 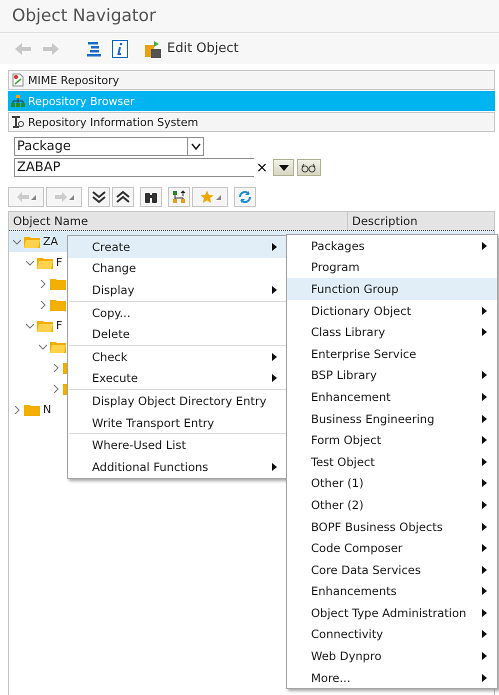 I want to click on tree-label: N, so click(x=47, y=409).